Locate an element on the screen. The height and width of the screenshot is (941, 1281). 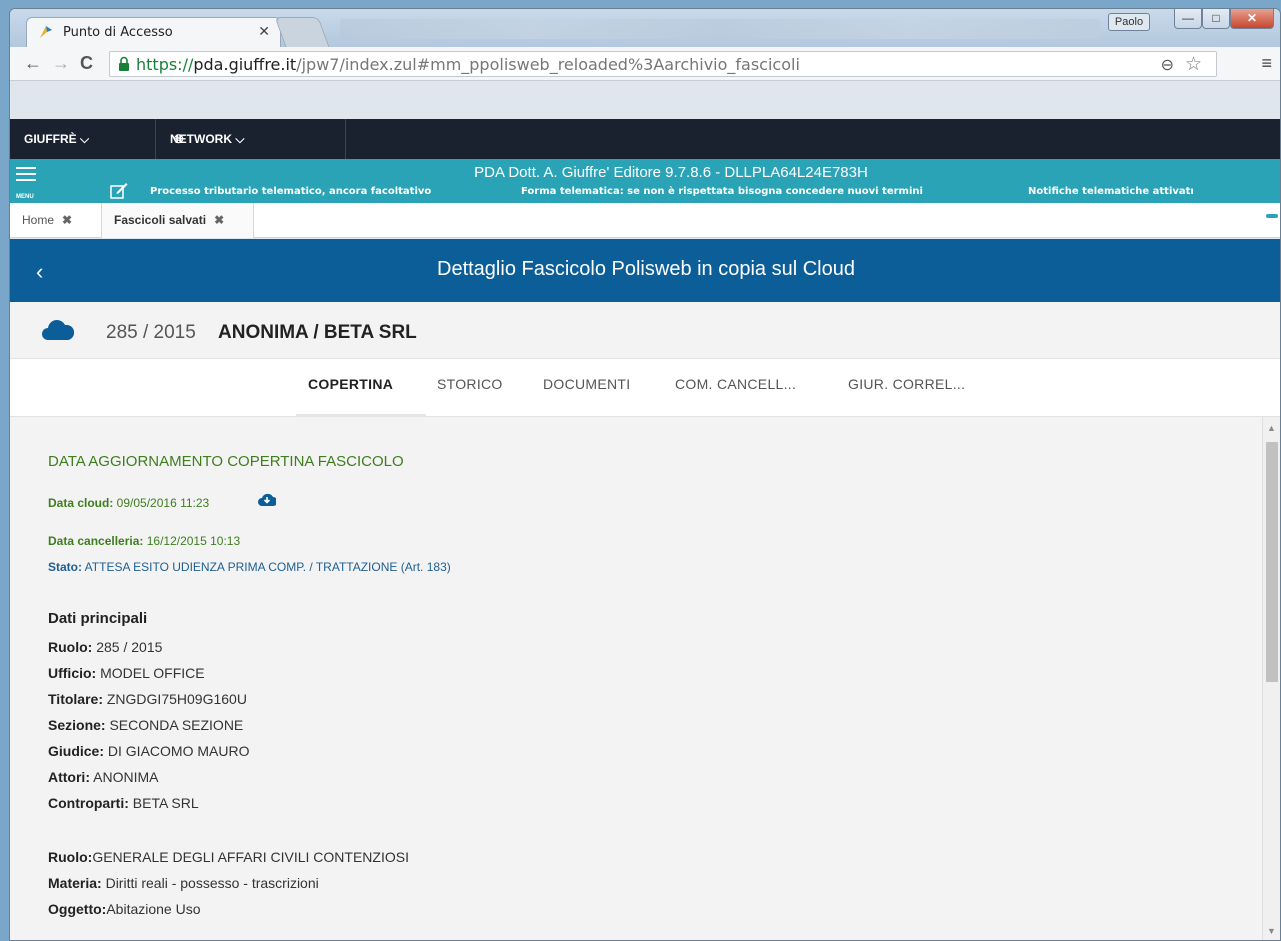
field-value: DI GIACOMO MAURO is located at coordinates (177, 751).